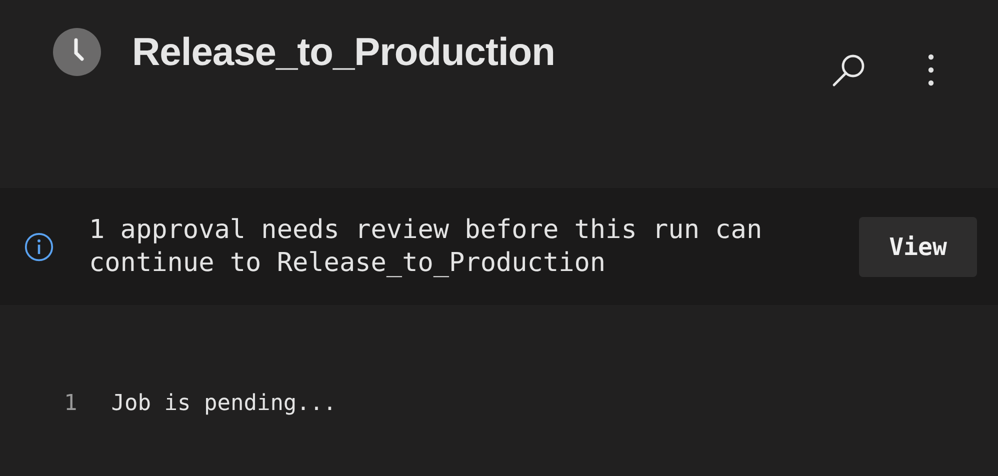  Describe the element at coordinates (426, 247) in the screenshot. I see `approval-message: 1 approval needs review before this run can continue to Release_to_Production` at that location.